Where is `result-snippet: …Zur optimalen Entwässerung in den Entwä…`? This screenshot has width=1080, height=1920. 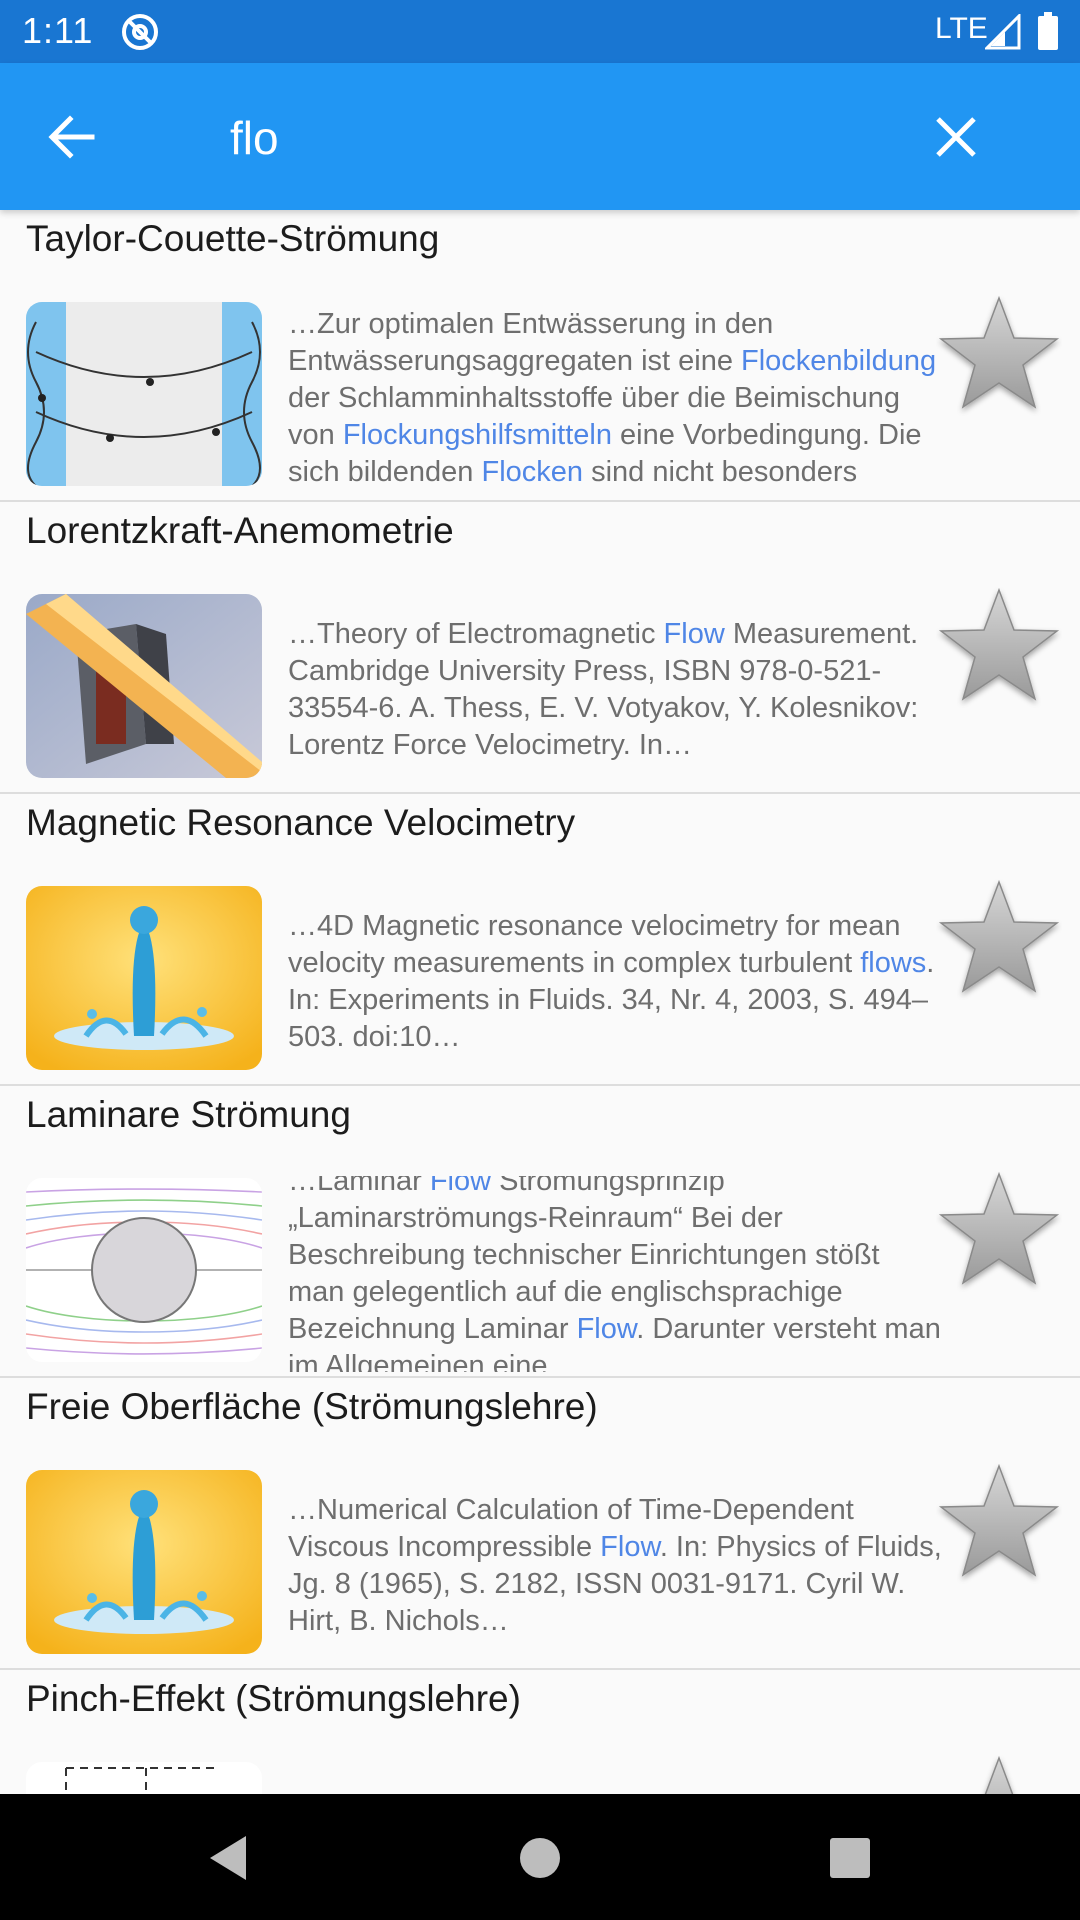
result-snippet: …Zur optimalen Entwässerung in den Entwä… is located at coordinates (616, 398).